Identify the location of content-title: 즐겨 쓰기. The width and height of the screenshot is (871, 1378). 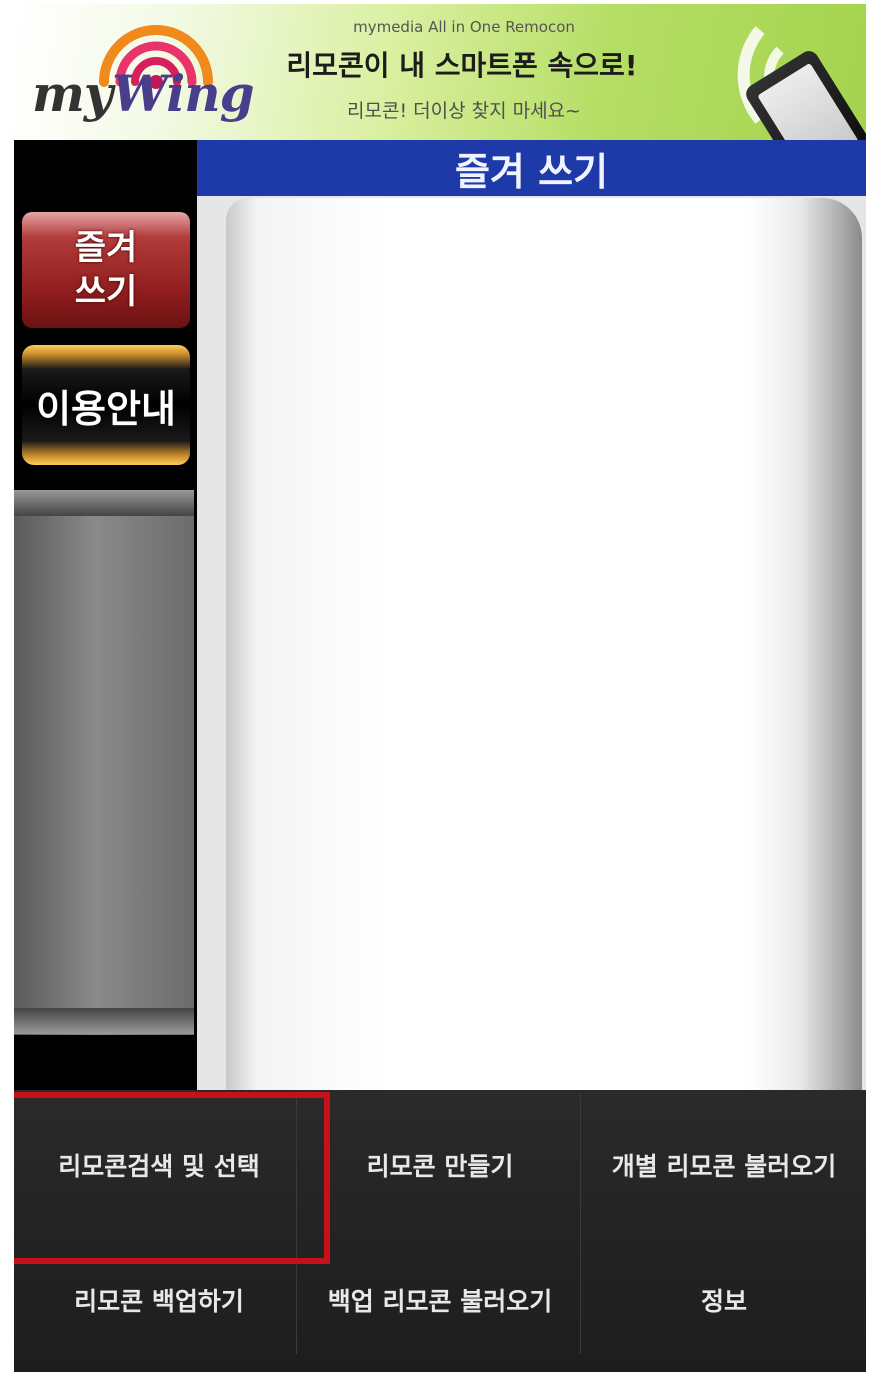
(531, 168).